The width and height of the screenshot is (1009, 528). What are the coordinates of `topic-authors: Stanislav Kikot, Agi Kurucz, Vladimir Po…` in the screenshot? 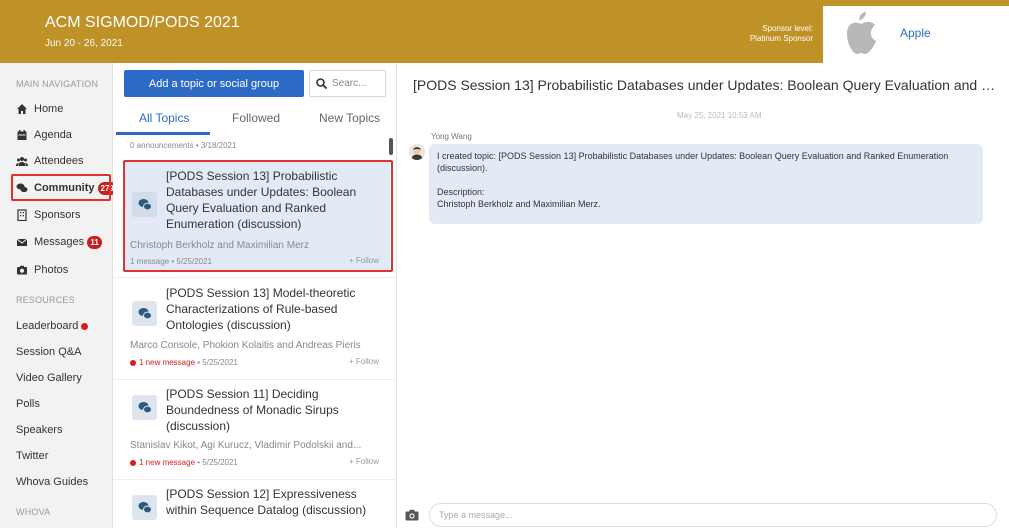 It's located at (246, 445).